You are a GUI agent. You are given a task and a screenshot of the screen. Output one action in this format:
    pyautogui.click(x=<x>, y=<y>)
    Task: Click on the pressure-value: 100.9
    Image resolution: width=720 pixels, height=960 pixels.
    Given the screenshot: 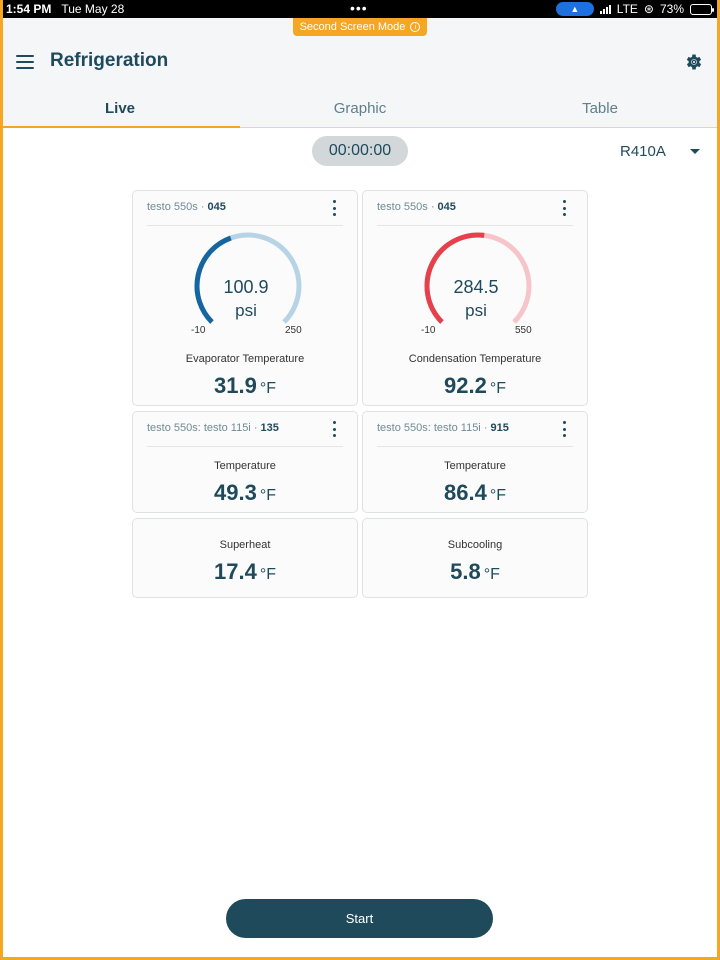 What is the action you would take?
    pyautogui.click(x=246, y=287)
    